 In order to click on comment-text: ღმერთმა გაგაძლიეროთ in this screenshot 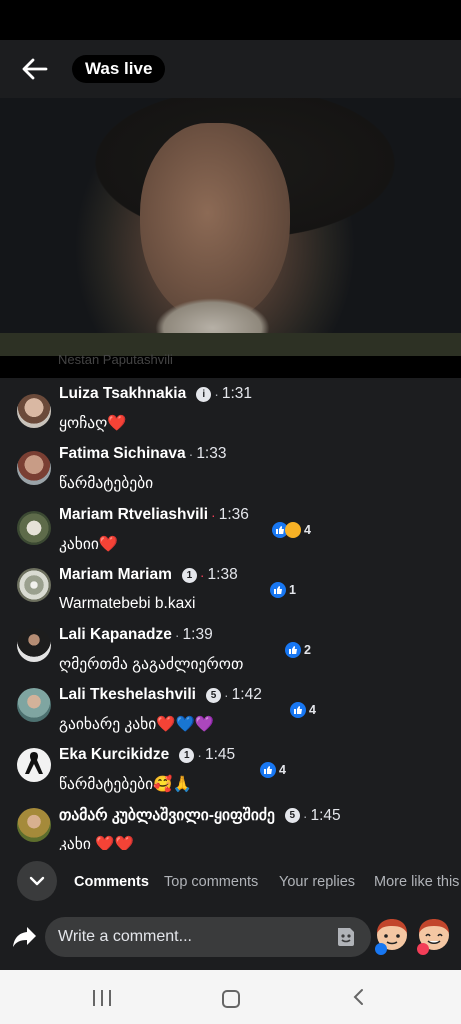, I will do `click(151, 664)`.